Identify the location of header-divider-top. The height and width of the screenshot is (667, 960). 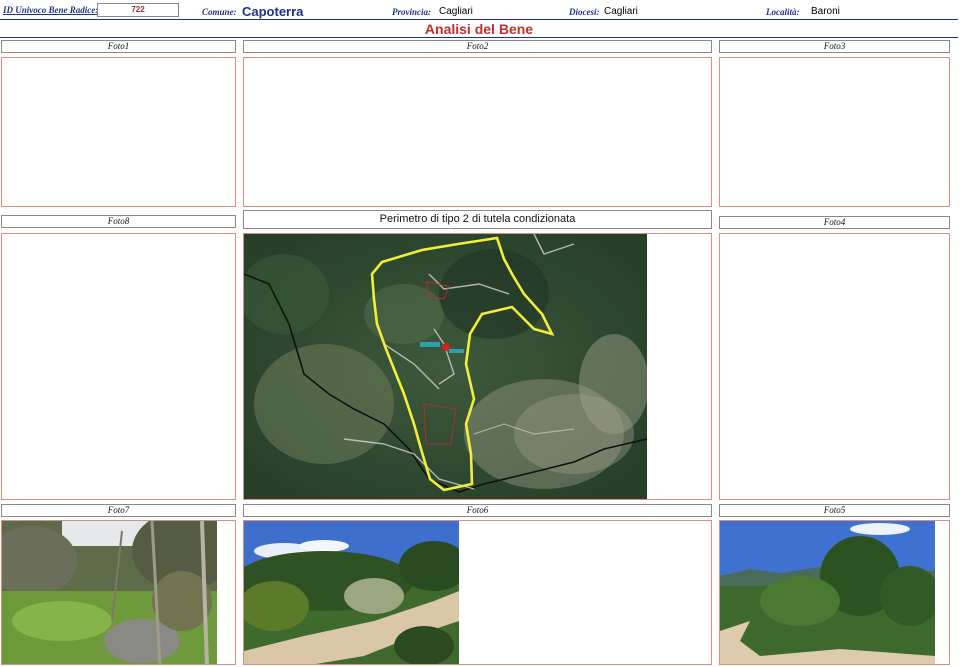
(479, 19).